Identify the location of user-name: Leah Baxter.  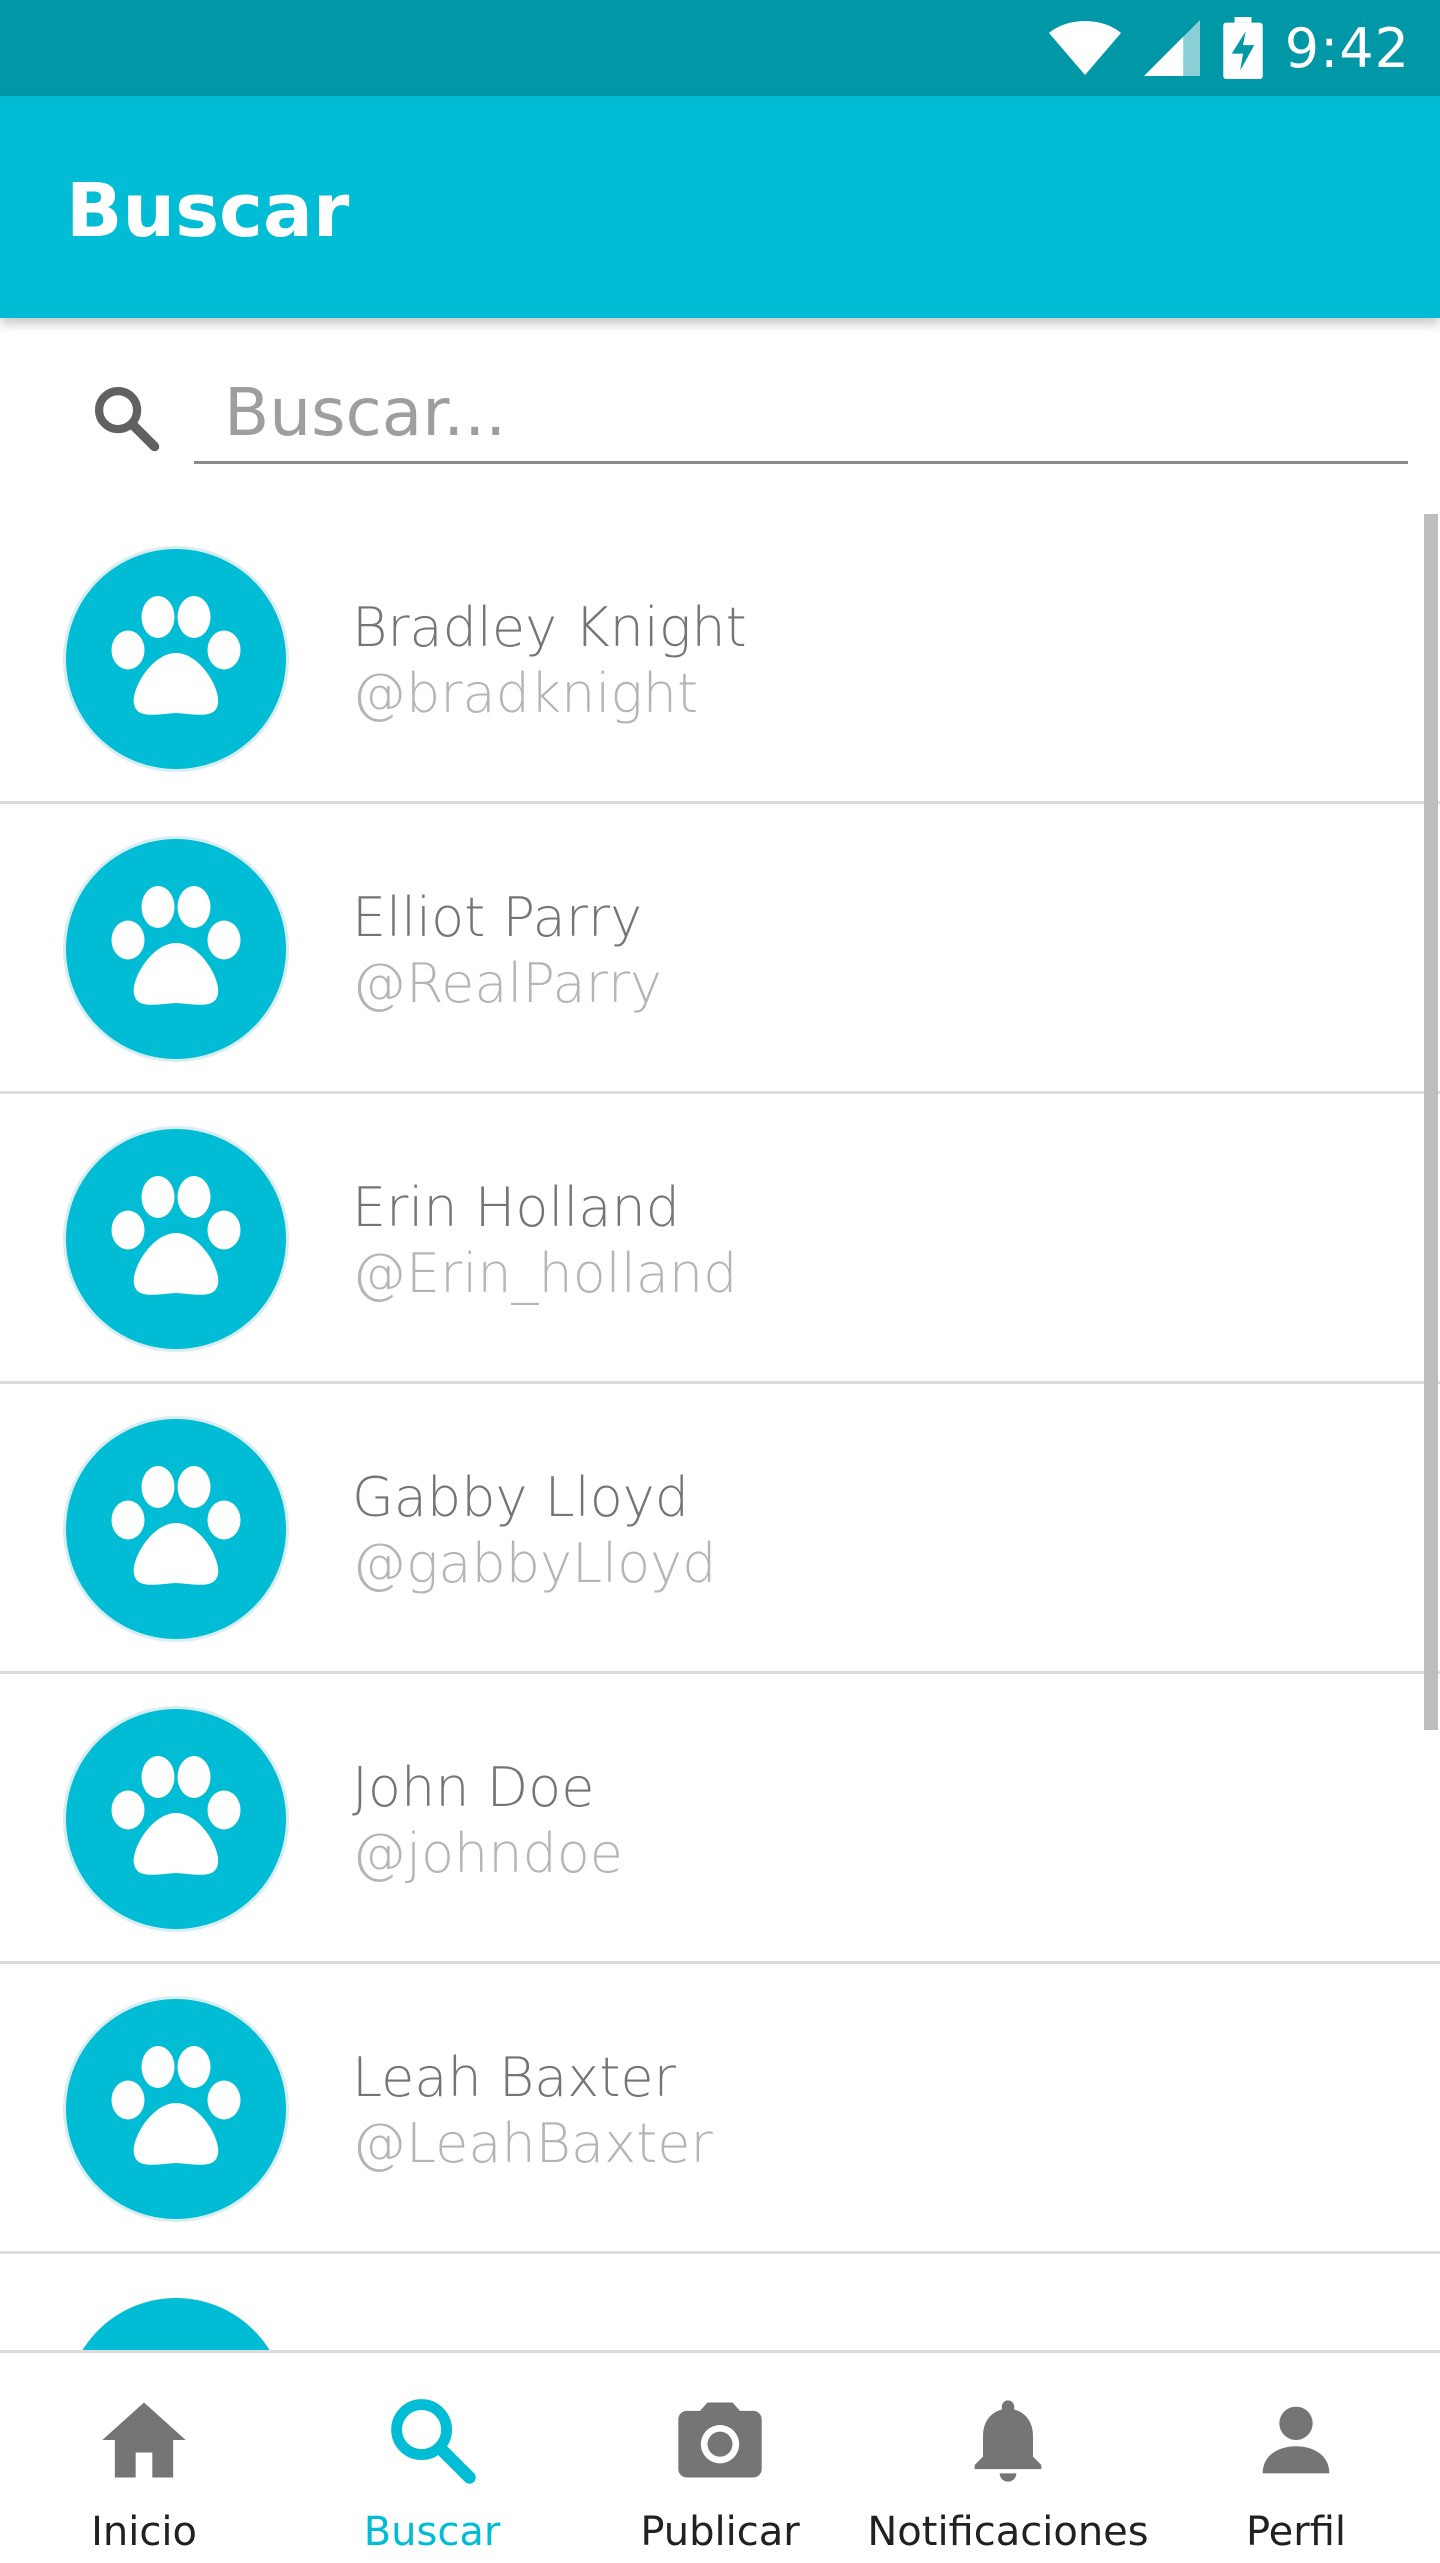
(514, 2077).